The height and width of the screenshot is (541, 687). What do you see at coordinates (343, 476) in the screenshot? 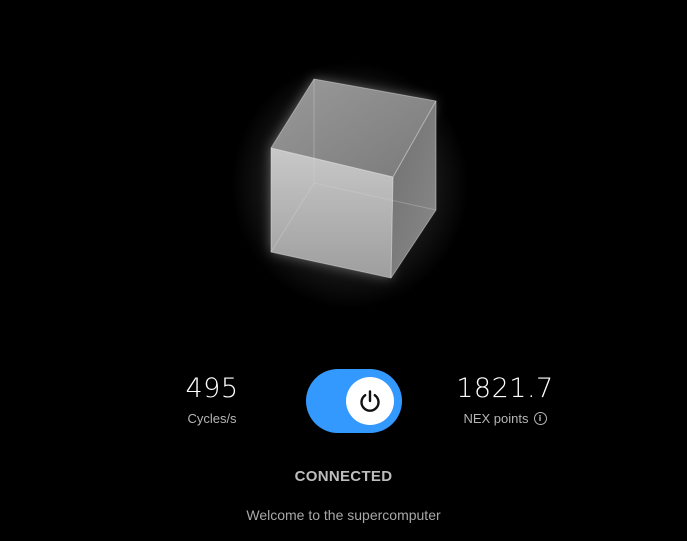
I see `connection-status: CONNECTED` at bounding box center [343, 476].